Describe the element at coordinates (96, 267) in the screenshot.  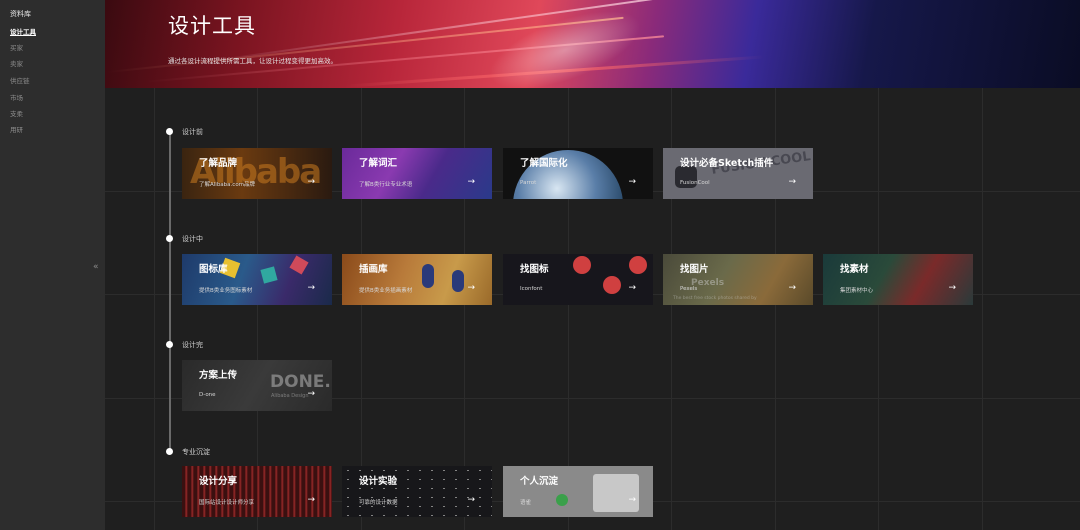
I see `double-chevron-left-icon: «` at that location.